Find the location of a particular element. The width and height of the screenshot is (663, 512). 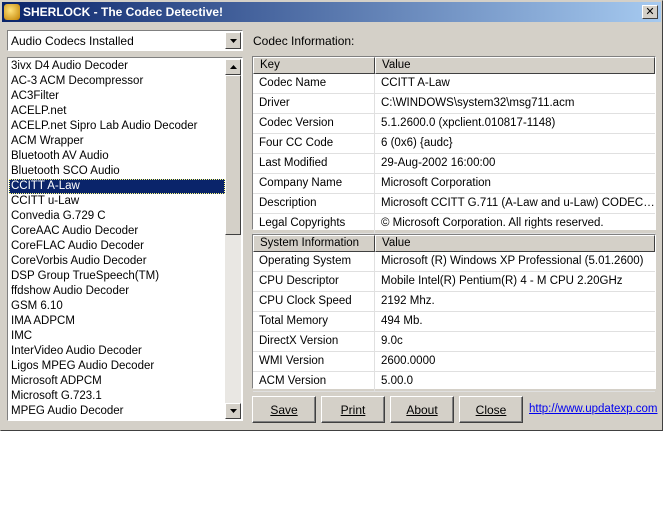

print-button: Print is located at coordinates (353, 409).